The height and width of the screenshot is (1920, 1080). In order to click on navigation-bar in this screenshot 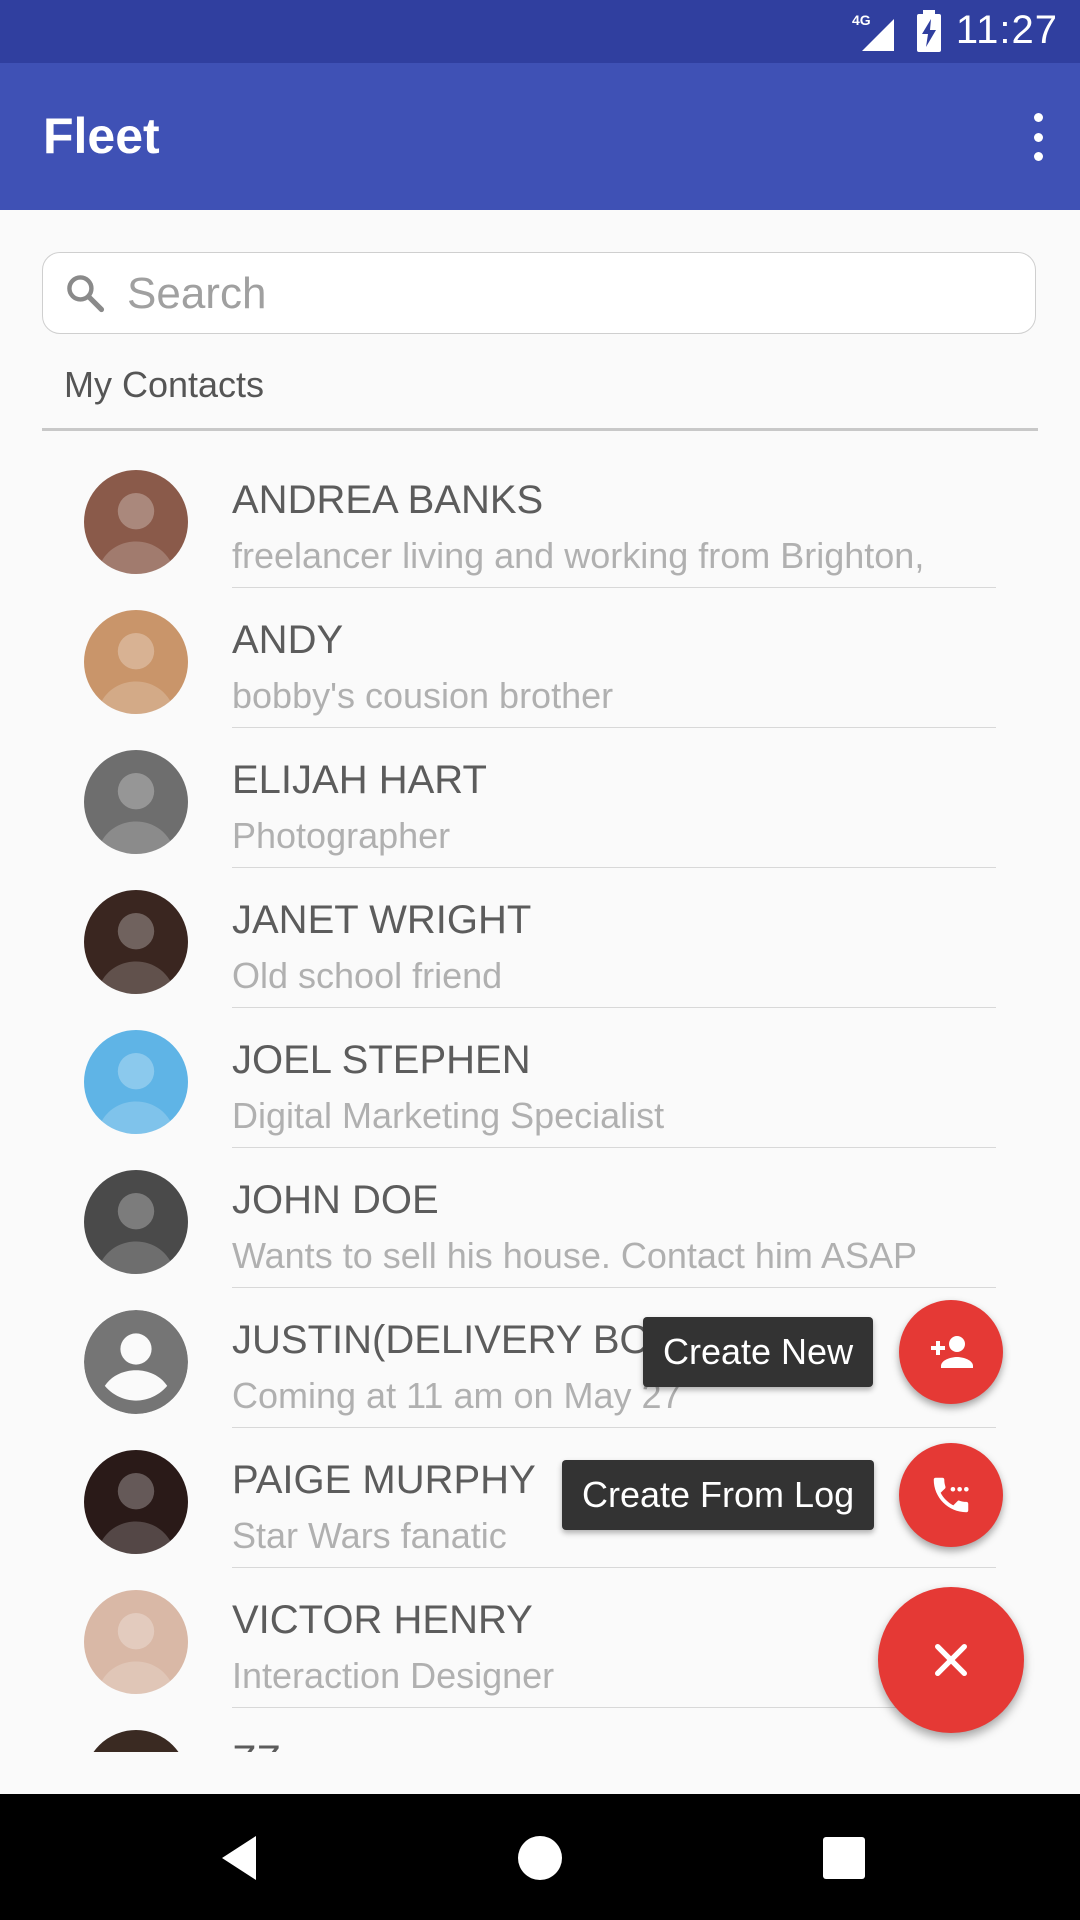, I will do `click(540, 1857)`.